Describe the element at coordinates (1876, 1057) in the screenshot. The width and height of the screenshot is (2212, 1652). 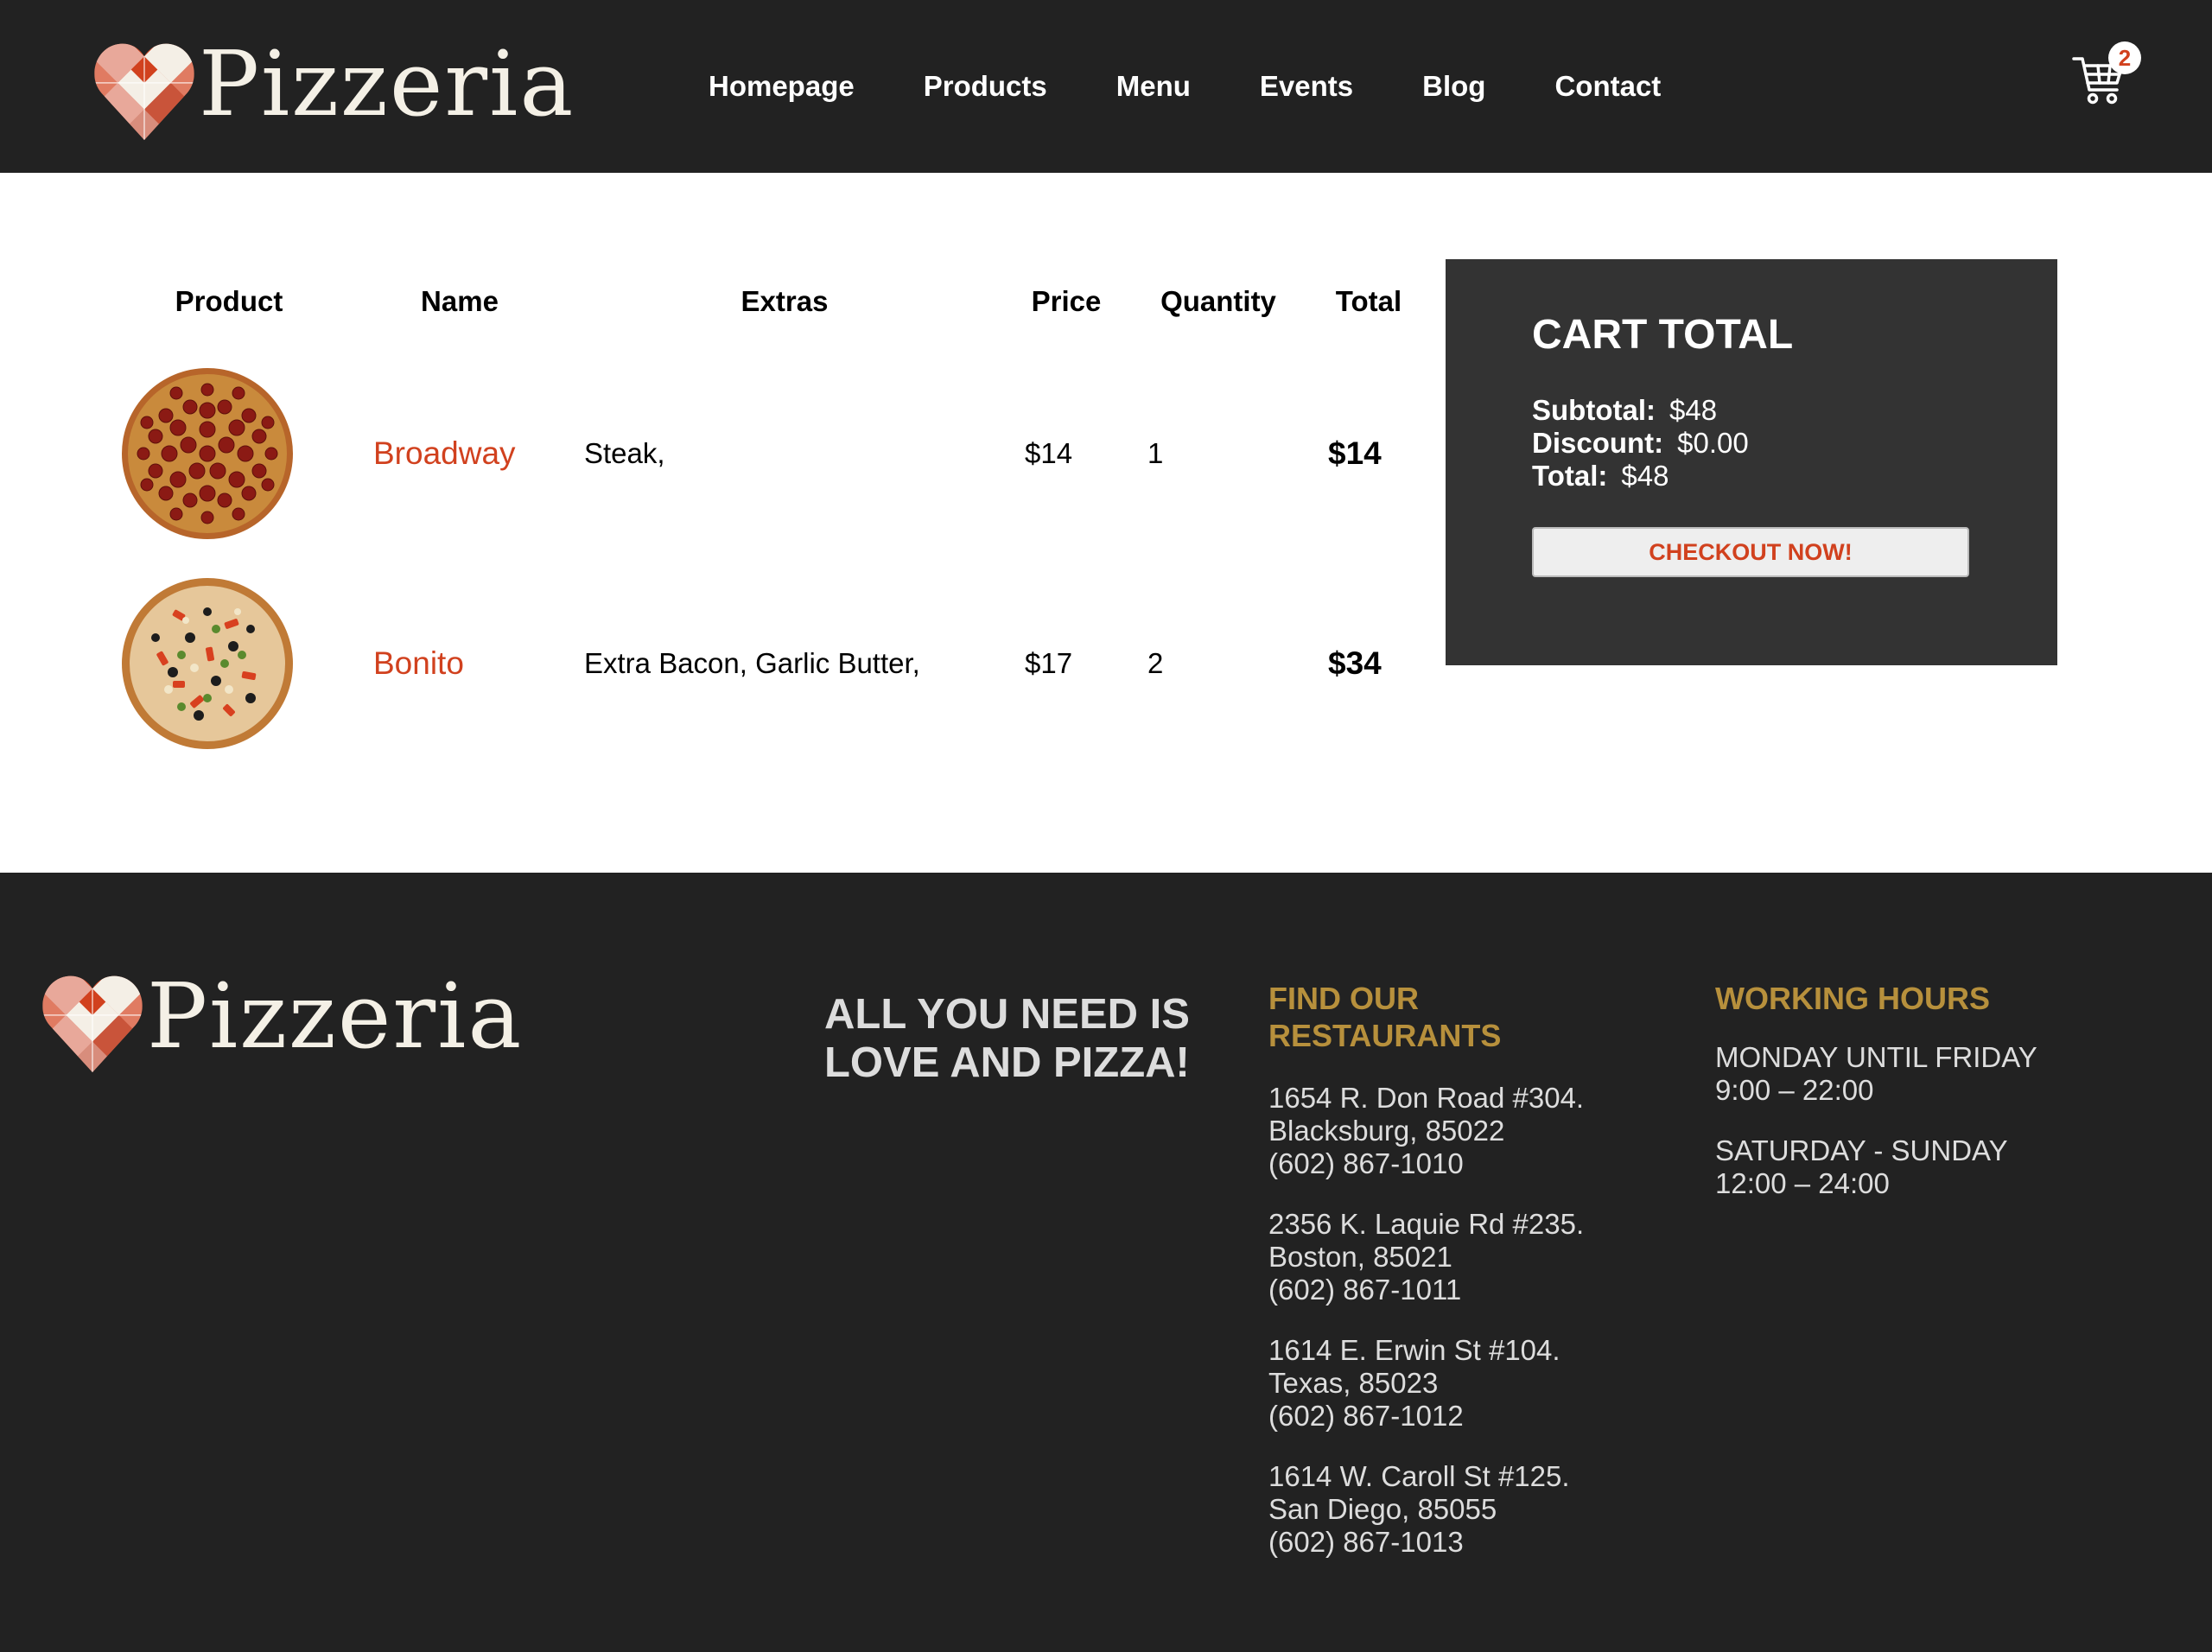
I see `hours-days: MONDAY UNTIL FRIDAY` at that location.